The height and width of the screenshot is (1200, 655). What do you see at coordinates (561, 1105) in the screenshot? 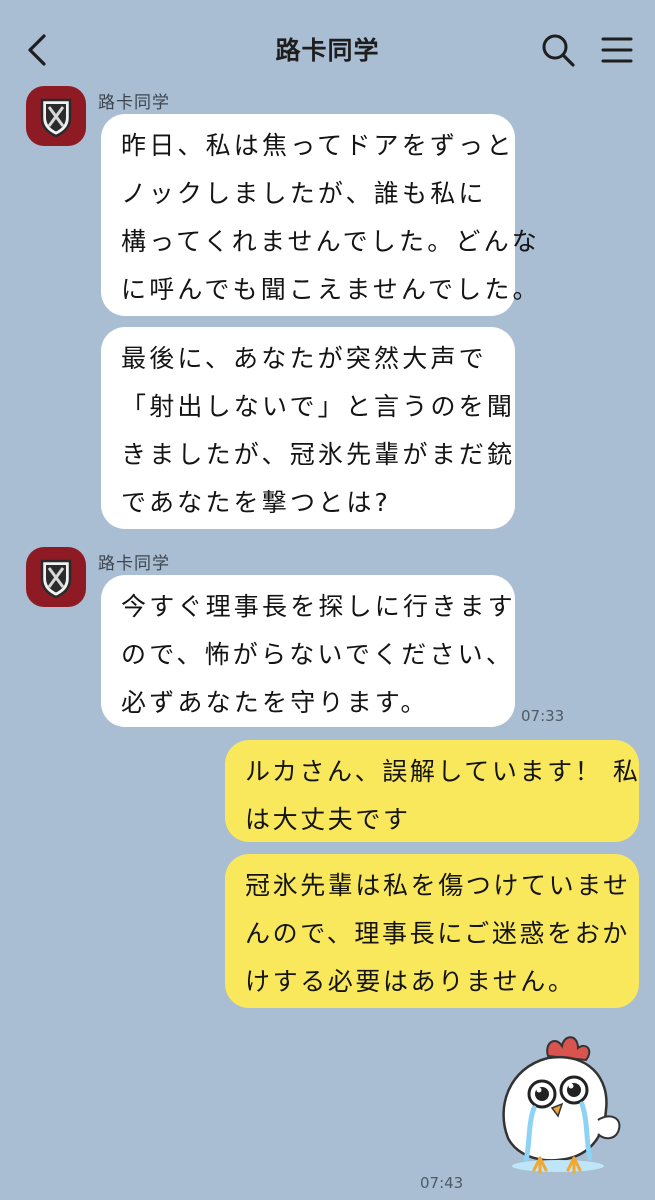
I see `chicken-sticker-icon` at bounding box center [561, 1105].